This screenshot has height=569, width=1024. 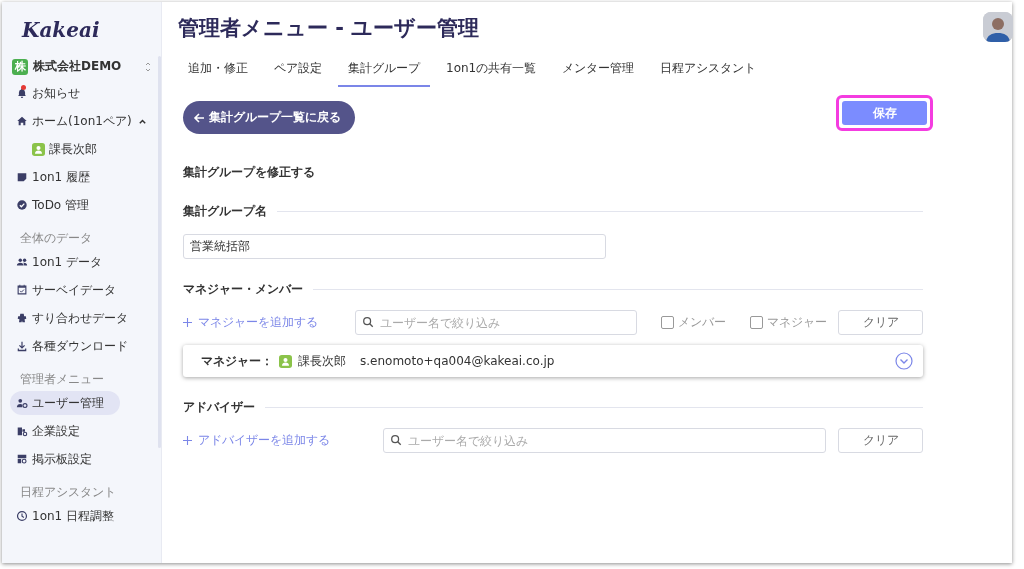 What do you see at coordinates (65, 403) in the screenshot?
I see `sidebar-item: ユーザー管理` at bounding box center [65, 403].